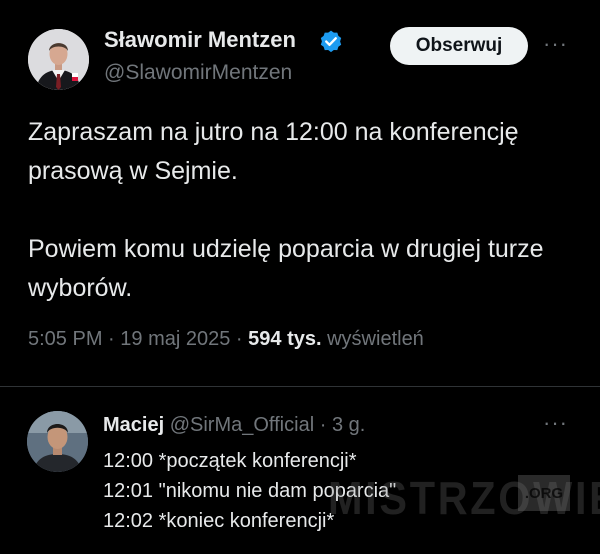  I want to click on avatar-portrait-icon, so click(58, 59).